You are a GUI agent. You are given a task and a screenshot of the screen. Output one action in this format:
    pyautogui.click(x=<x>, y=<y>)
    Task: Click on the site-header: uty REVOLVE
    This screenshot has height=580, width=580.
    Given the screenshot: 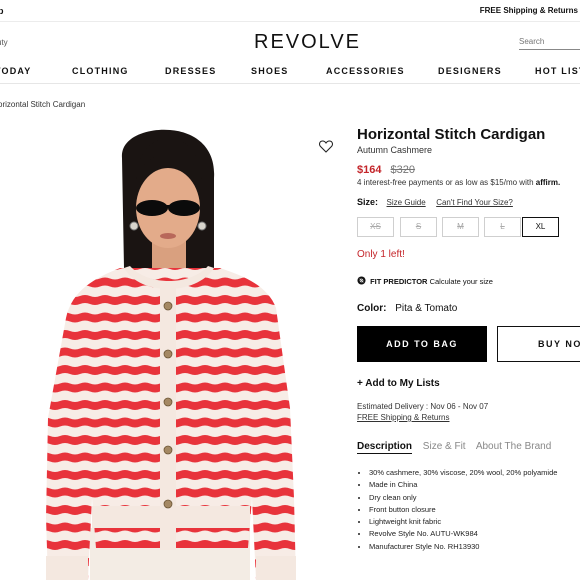 What is the action you would take?
    pyautogui.click(x=290, y=42)
    